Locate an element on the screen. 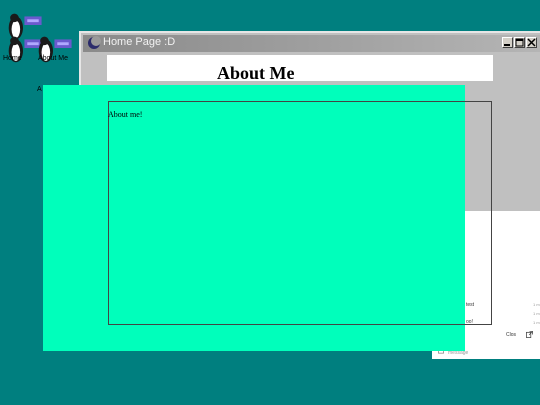  close-button is located at coordinates (531, 42).